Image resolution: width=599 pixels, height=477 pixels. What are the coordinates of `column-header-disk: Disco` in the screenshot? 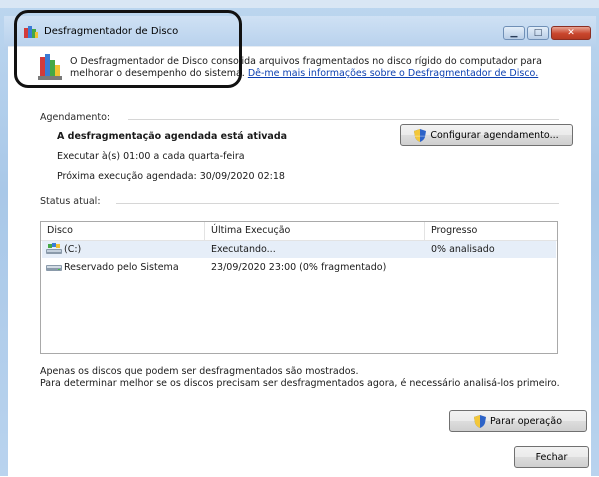 It's located at (60, 230).